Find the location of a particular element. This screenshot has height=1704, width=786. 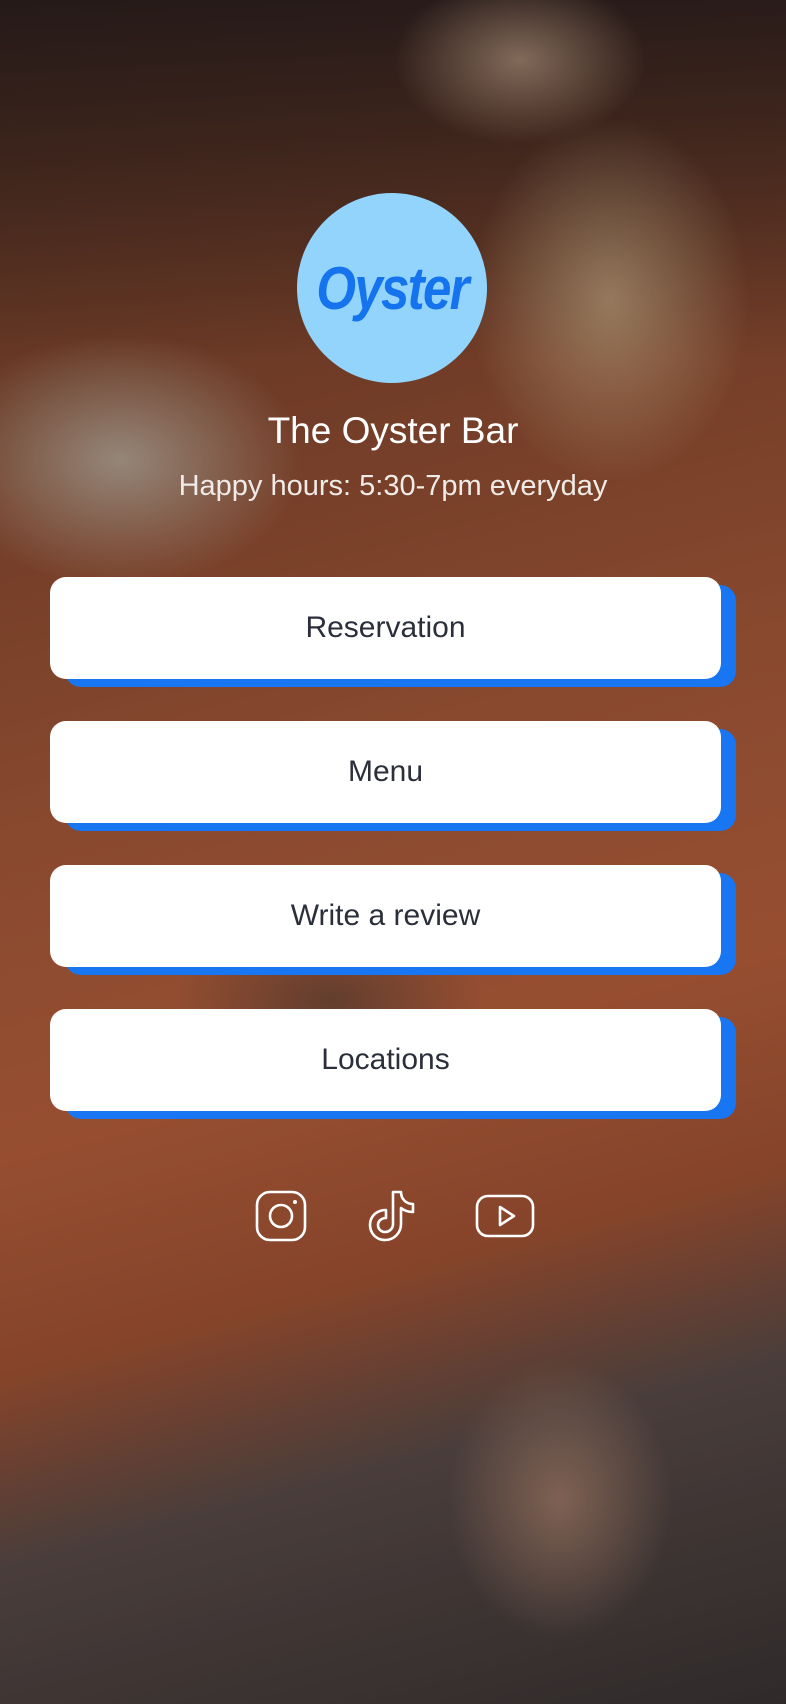

instagram-link is located at coordinates (281, 1218).